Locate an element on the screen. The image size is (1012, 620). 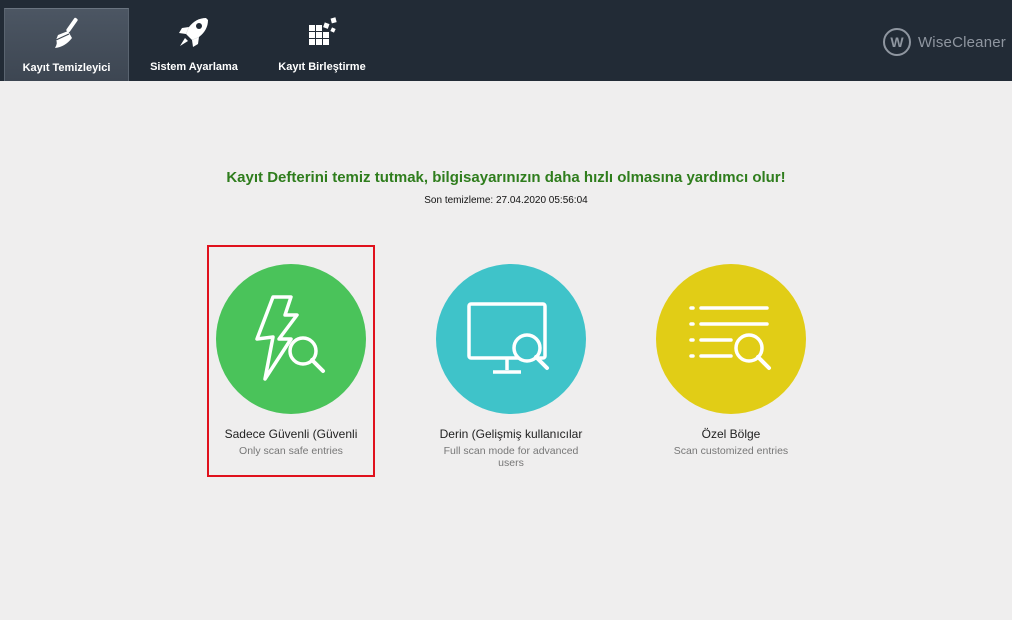
tab-label: Kayıt Birleştirme is located at coordinates (322, 67).